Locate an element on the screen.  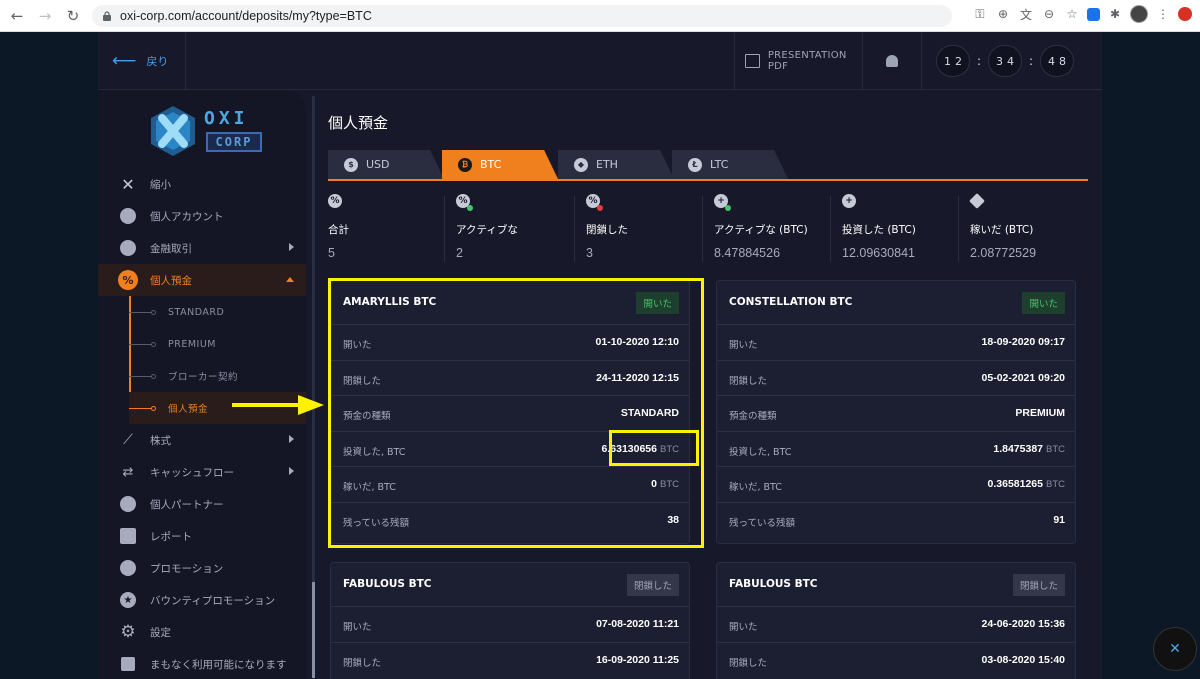
key-icon: ⚿ is located at coordinates (980, 14).